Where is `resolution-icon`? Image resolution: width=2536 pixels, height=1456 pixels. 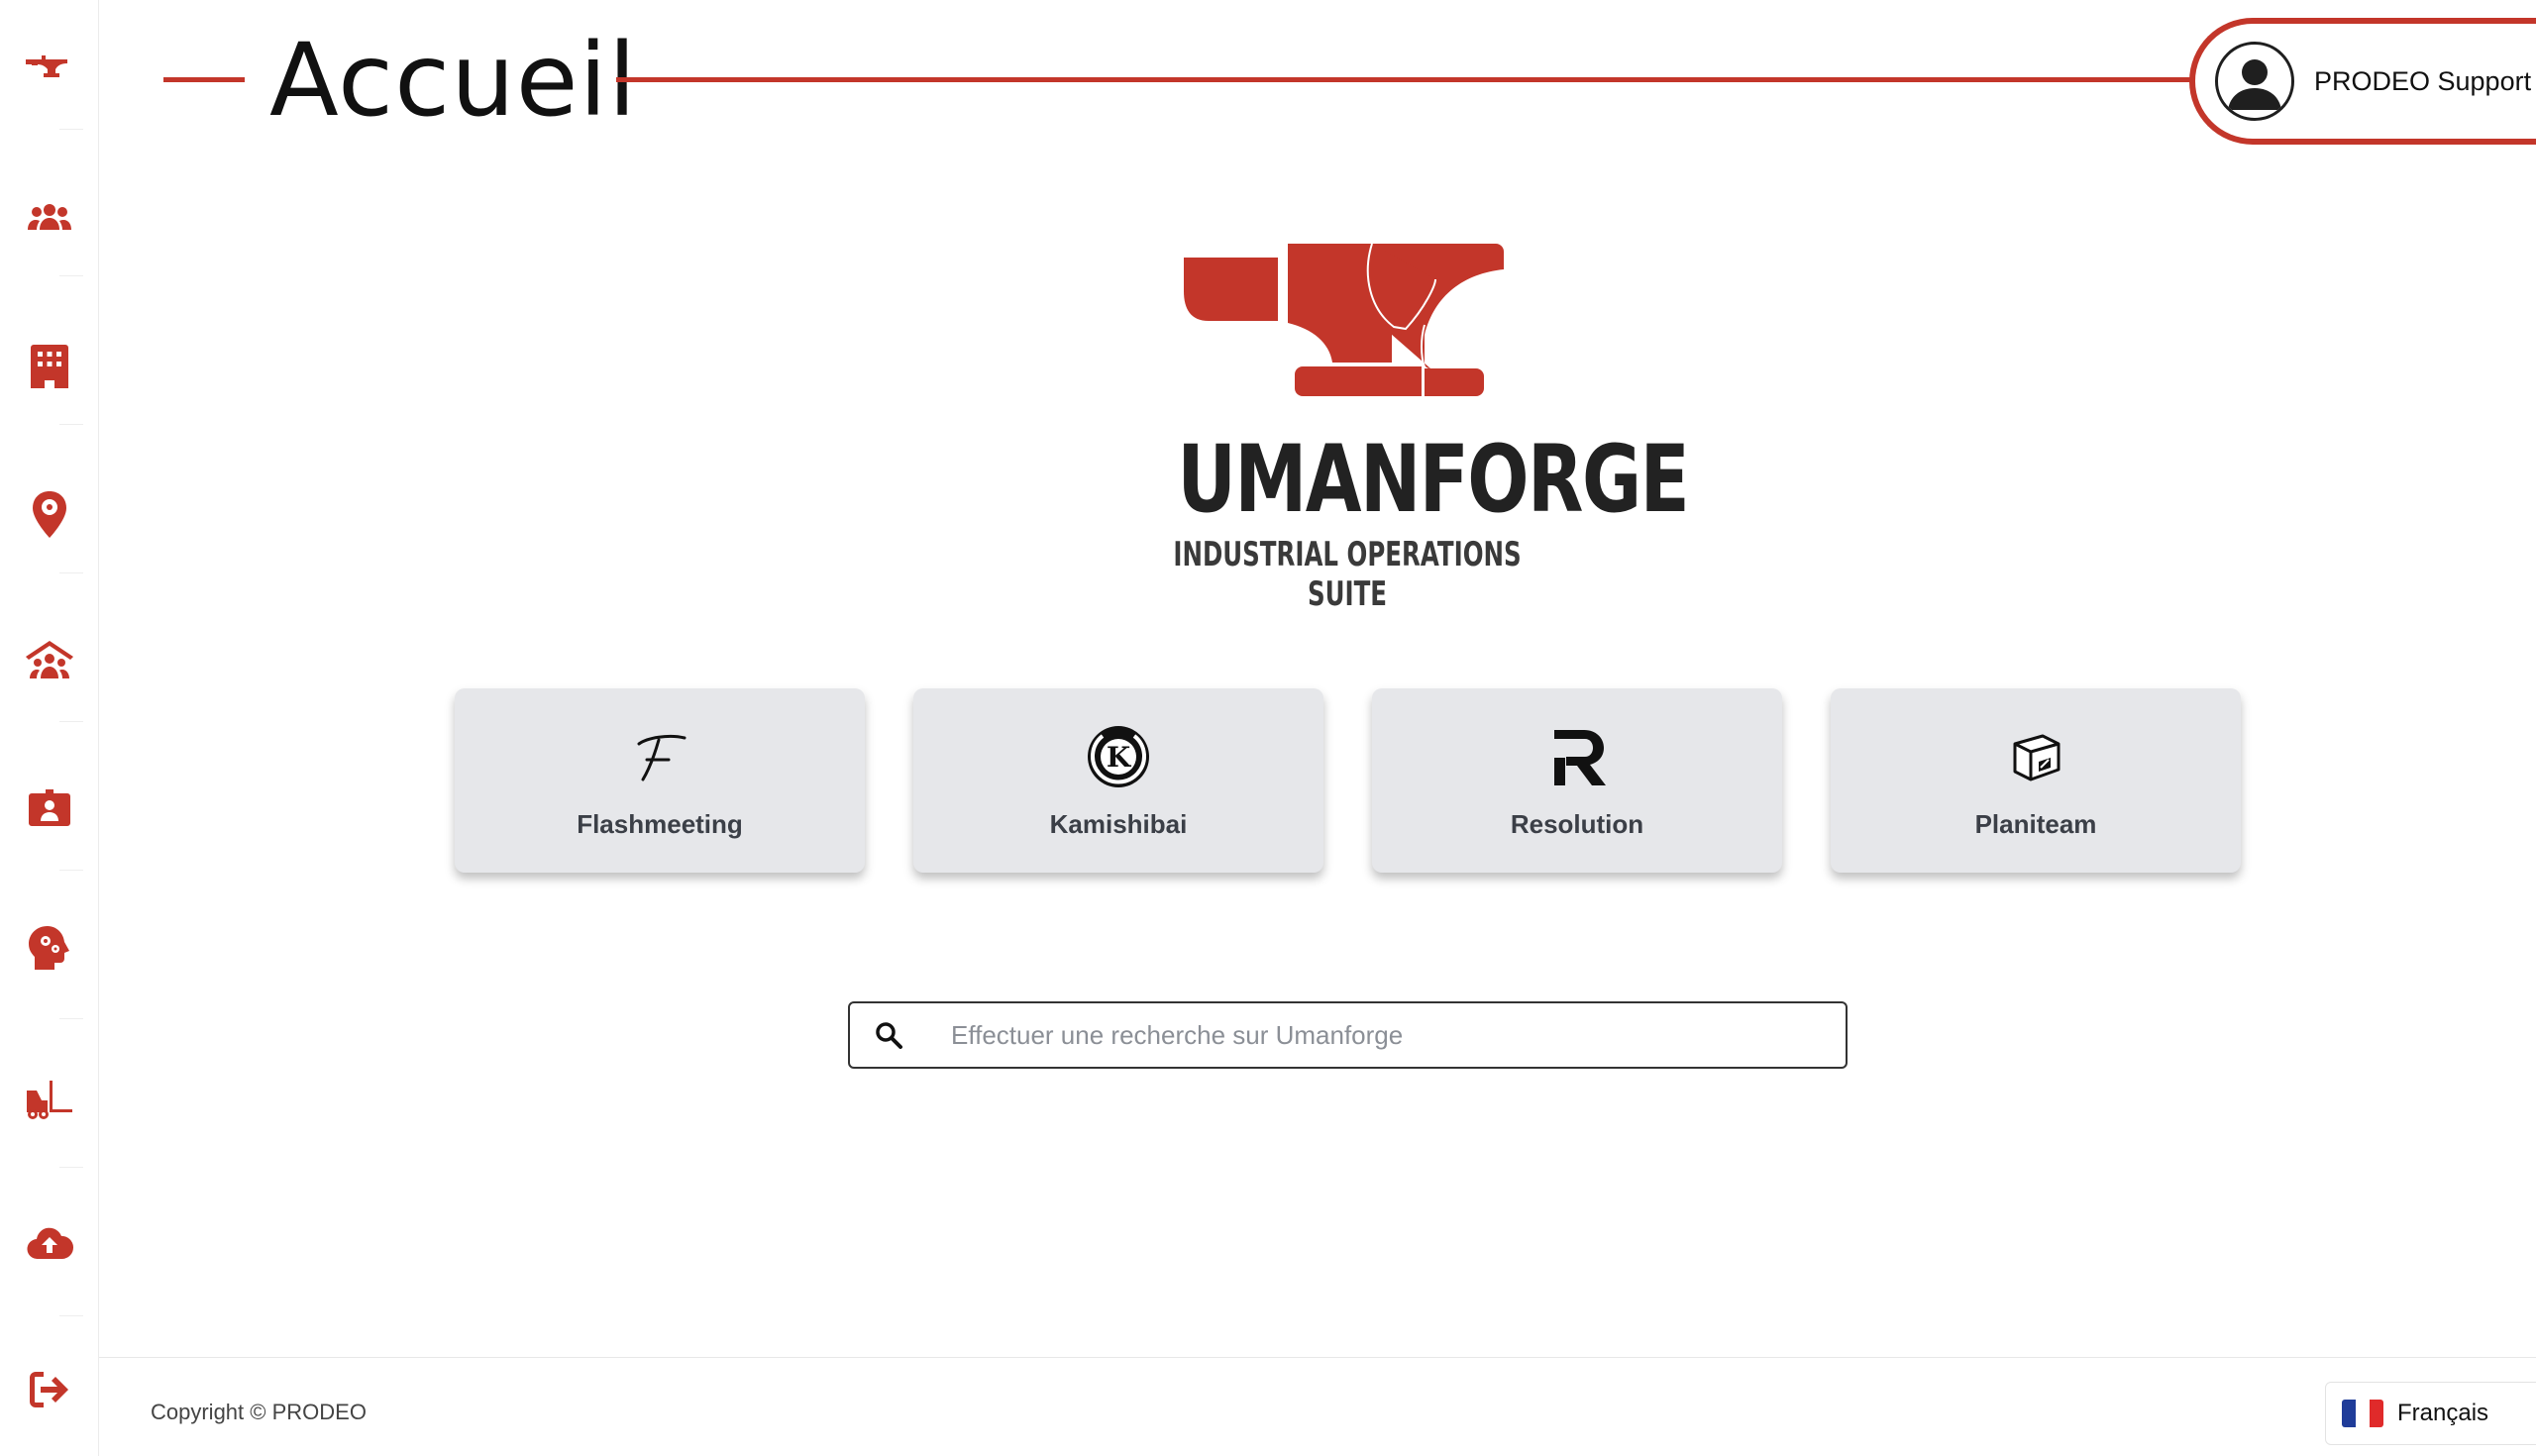 resolution-icon is located at coordinates (1577, 756).